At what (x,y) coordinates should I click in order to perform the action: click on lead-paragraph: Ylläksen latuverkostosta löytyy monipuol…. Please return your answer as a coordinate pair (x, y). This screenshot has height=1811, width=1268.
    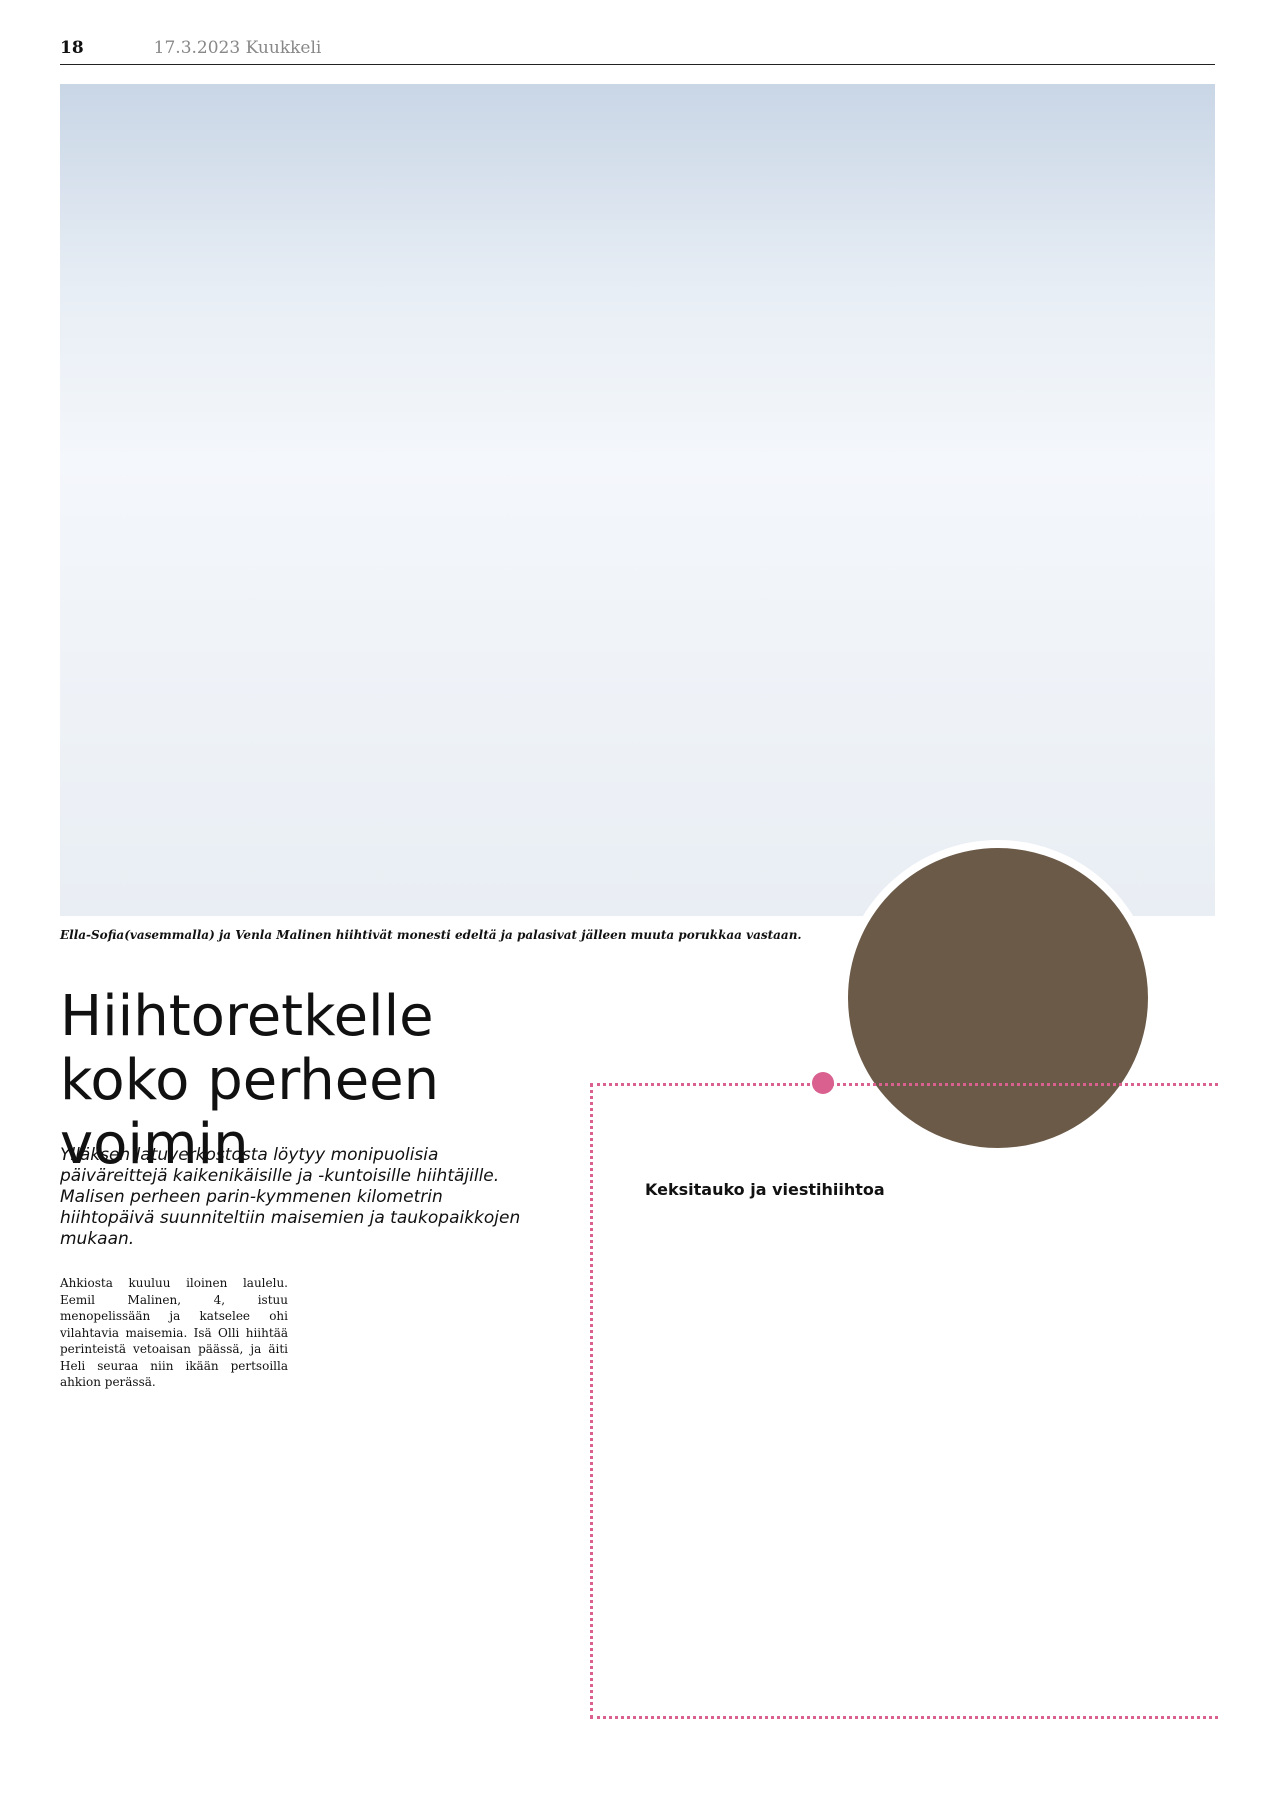
    Looking at the image, I should click on (290, 1197).